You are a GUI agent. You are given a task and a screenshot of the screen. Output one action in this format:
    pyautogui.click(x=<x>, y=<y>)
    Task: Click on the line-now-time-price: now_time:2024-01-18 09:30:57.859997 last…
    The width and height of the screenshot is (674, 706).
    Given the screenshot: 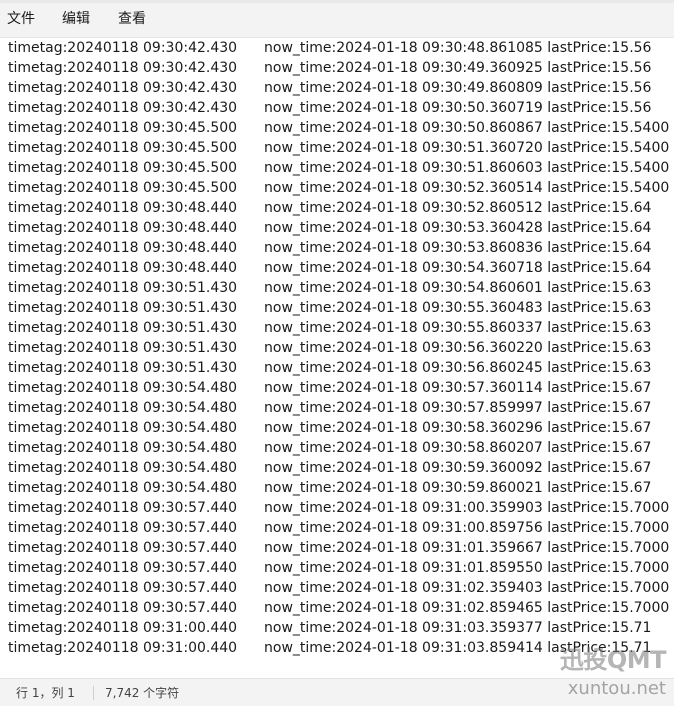 What is the action you would take?
    pyautogui.click(x=458, y=408)
    